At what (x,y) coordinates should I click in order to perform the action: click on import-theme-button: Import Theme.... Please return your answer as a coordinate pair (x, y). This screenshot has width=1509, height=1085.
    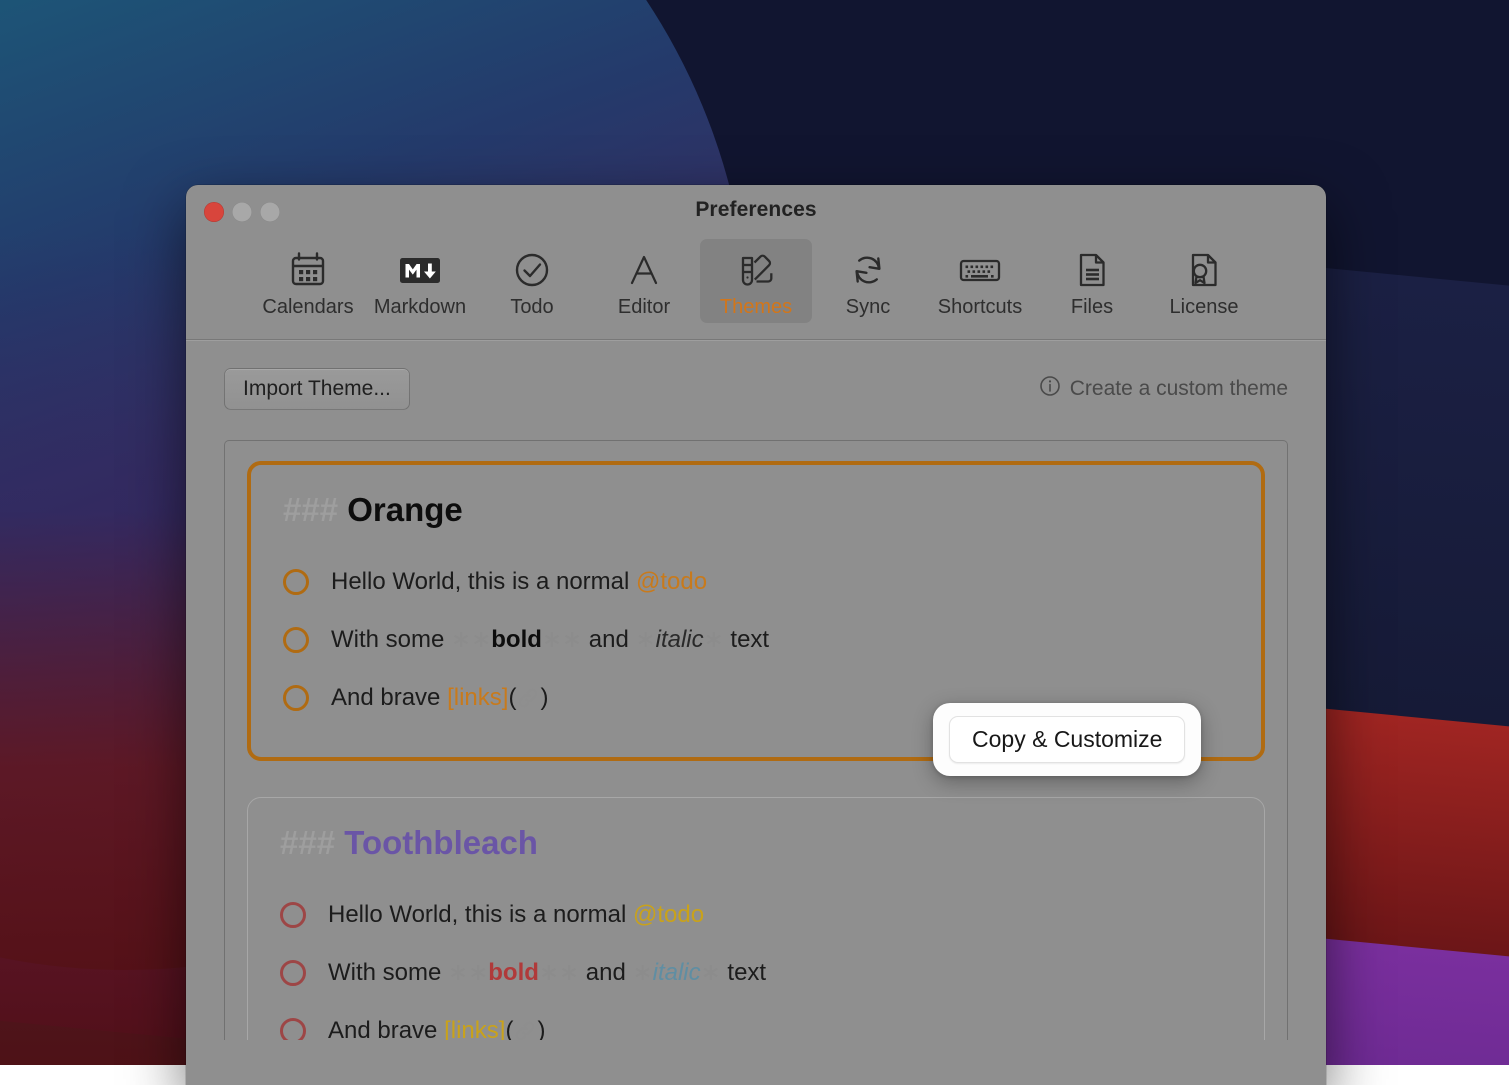
    Looking at the image, I should click on (317, 389).